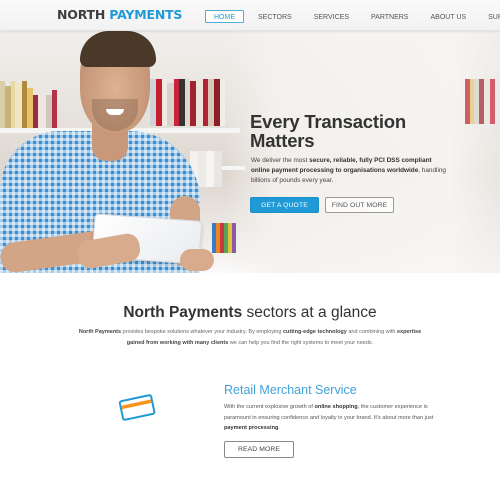  Describe the element at coordinates (269, 407) in the screenshot. I see `retail-text-part: With the current explosive growth of` at that location.